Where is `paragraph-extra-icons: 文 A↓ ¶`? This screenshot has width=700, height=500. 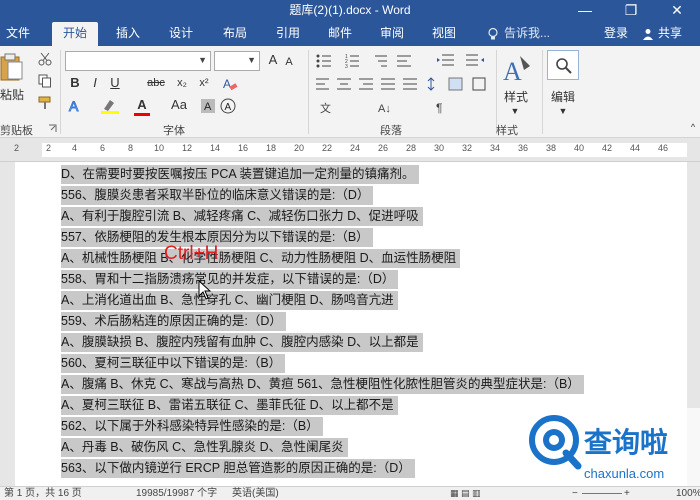 paragraph-extra-icons: 文 A↓ ¶ is located at coordinates (406, 108).